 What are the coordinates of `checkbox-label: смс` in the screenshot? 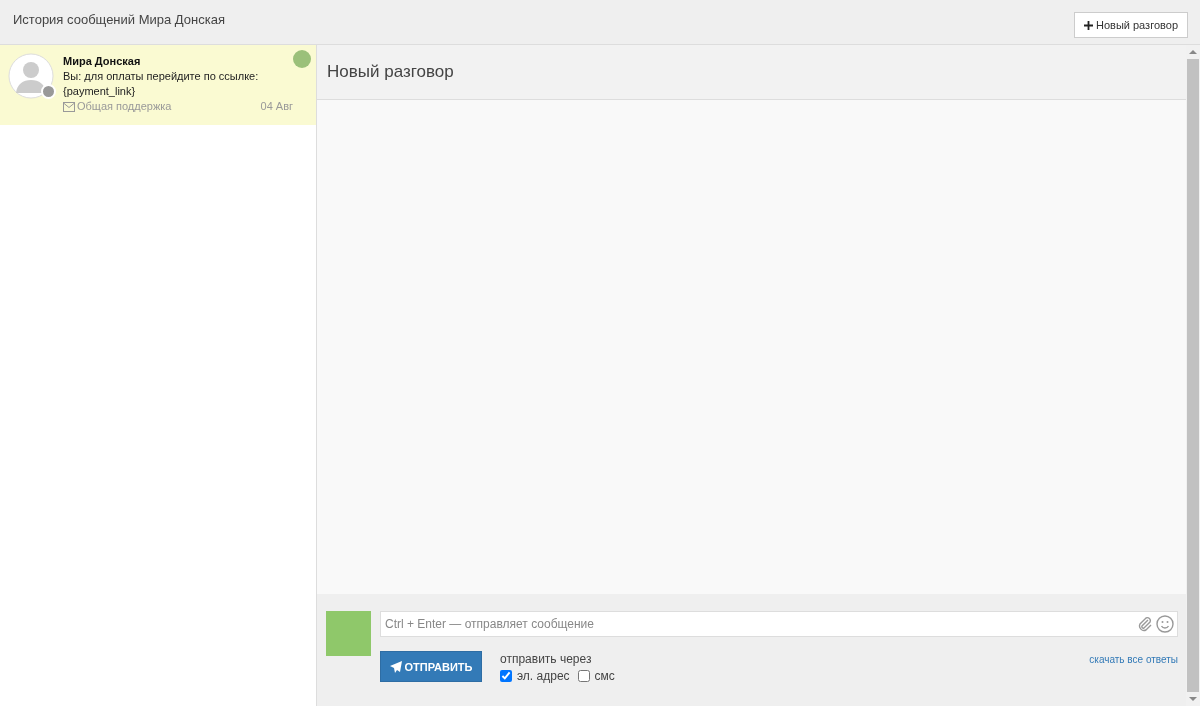 It's located at (604, 676).